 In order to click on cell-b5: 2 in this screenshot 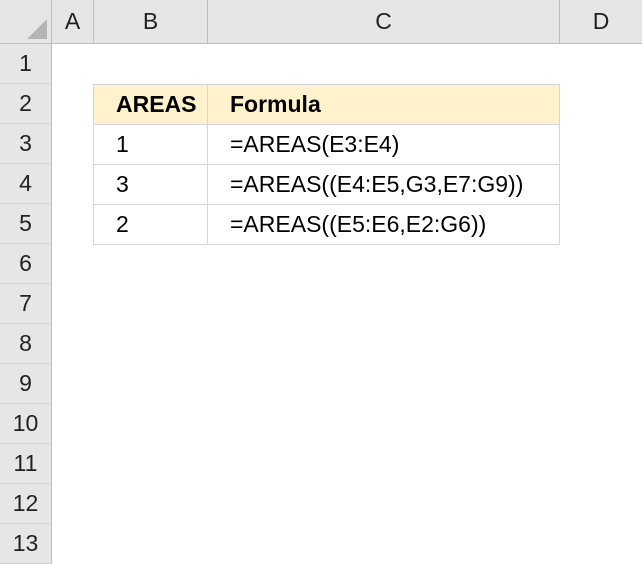, I will do `click(151, 224)`.